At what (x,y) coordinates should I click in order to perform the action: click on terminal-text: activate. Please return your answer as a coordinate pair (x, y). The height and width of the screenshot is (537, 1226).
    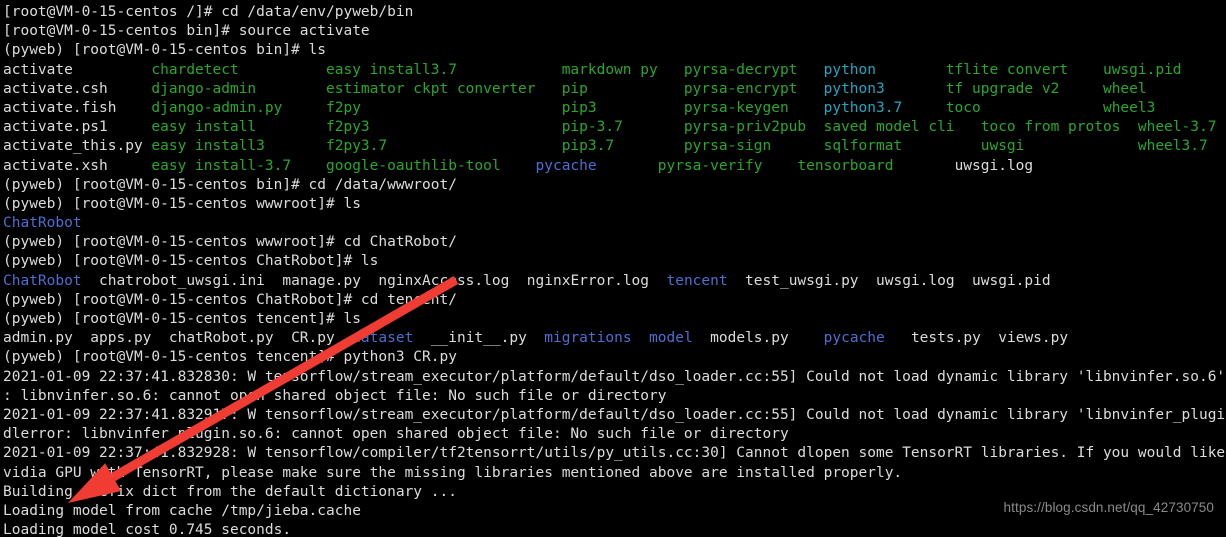
    Looking at the image, I should click on (77, 69).